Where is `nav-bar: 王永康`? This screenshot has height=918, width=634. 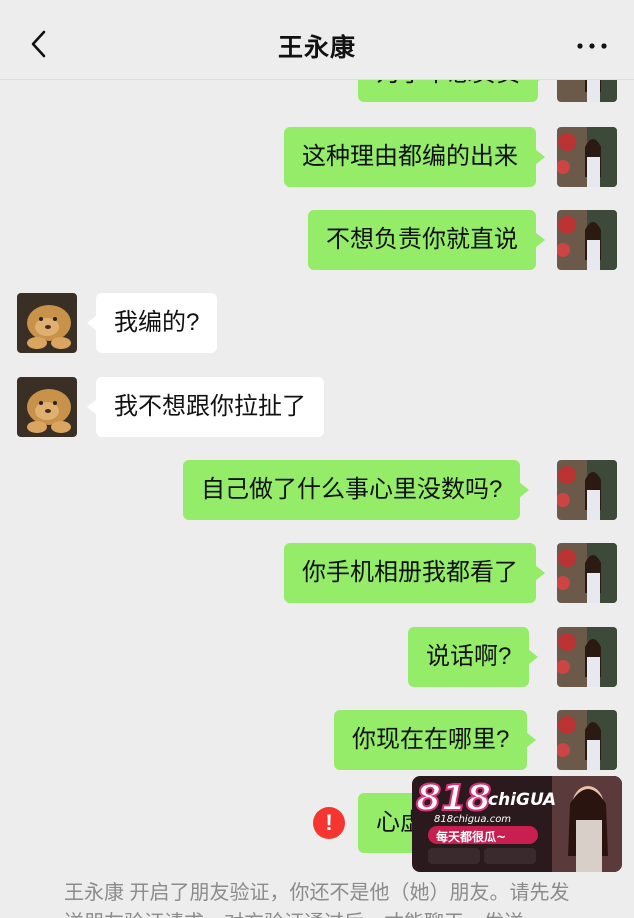 nav-bar: 王永康 is located at coordinates (317, 40).